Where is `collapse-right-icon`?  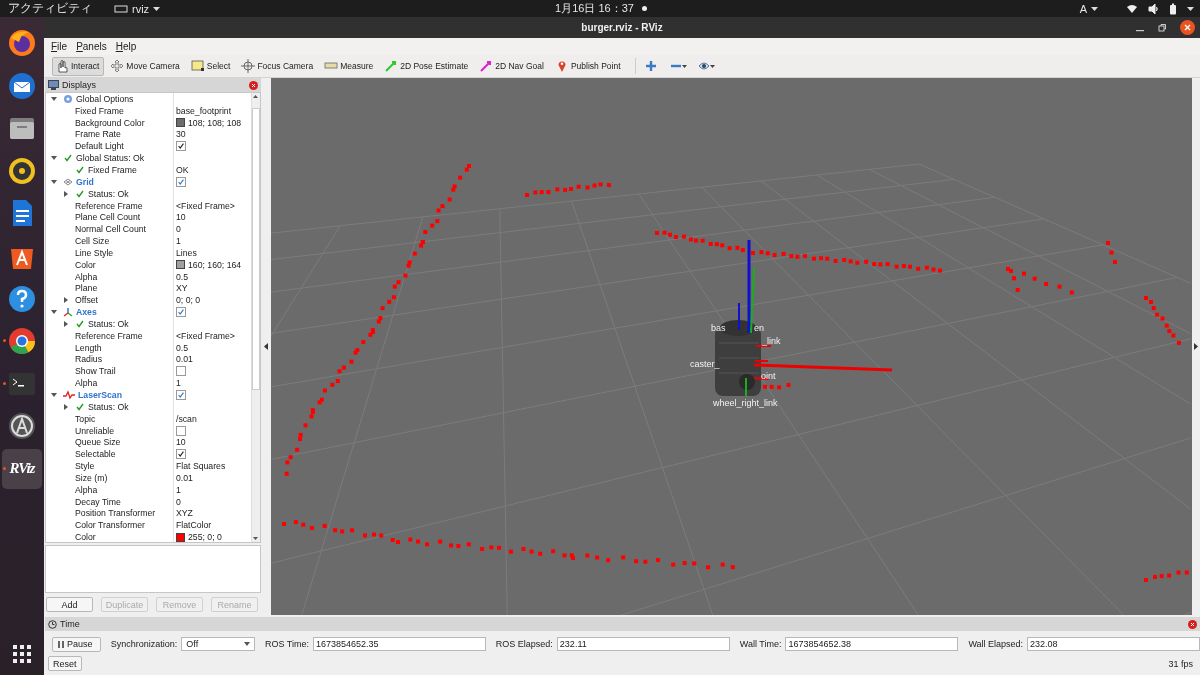
collapse-right-icon is located at coordinates (1196, 346).